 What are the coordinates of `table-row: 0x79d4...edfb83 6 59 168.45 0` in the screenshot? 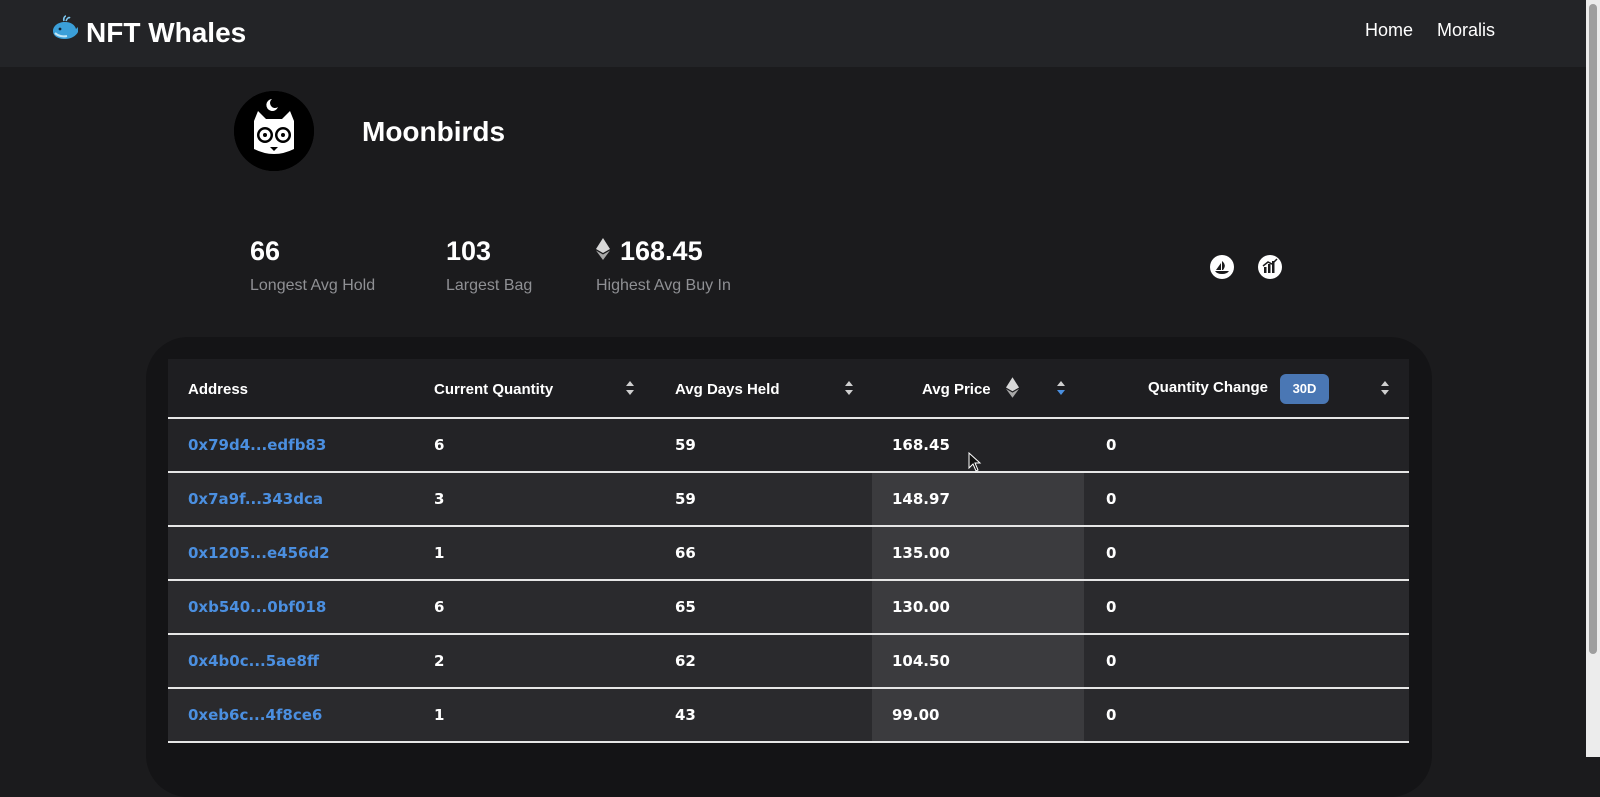 It's located at (788, 446).